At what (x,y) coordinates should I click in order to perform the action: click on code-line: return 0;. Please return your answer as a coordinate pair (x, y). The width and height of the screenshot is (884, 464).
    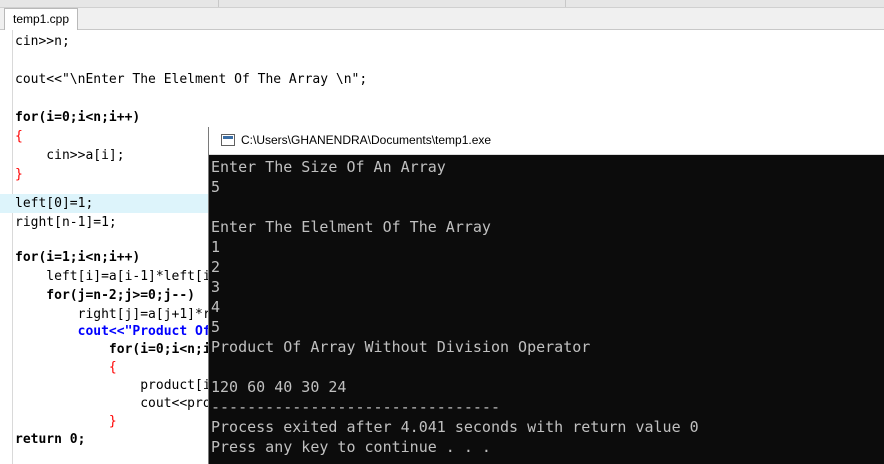
    Looking at the image, I should click on (50, 439).